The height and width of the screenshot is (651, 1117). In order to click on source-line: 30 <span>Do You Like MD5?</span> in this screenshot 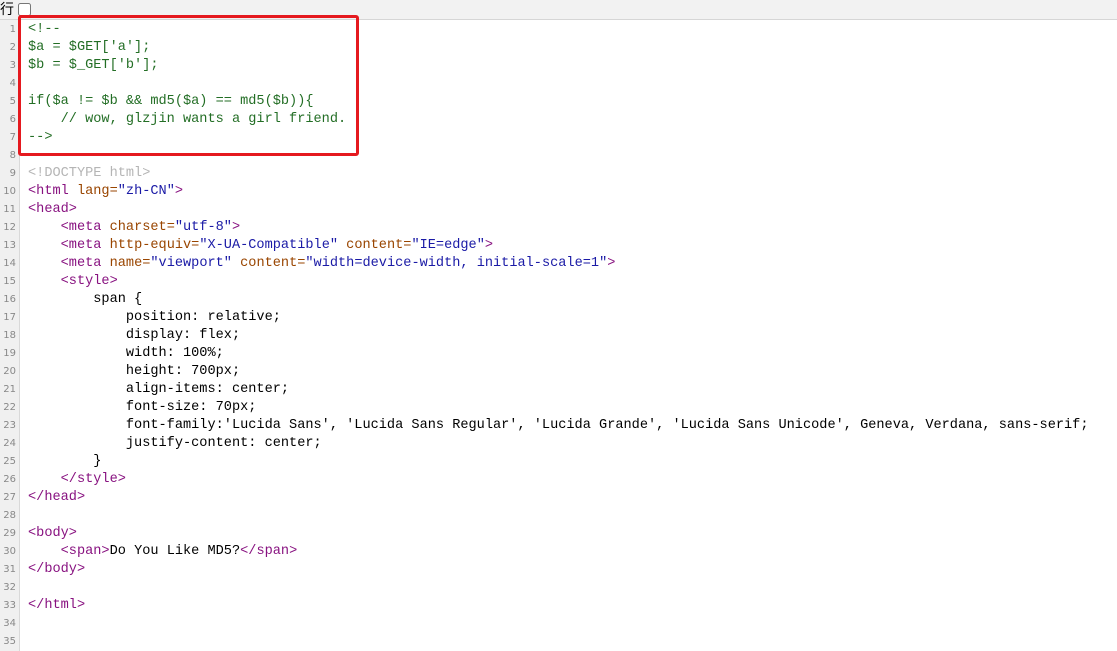, I will do `click(558, 552)`.